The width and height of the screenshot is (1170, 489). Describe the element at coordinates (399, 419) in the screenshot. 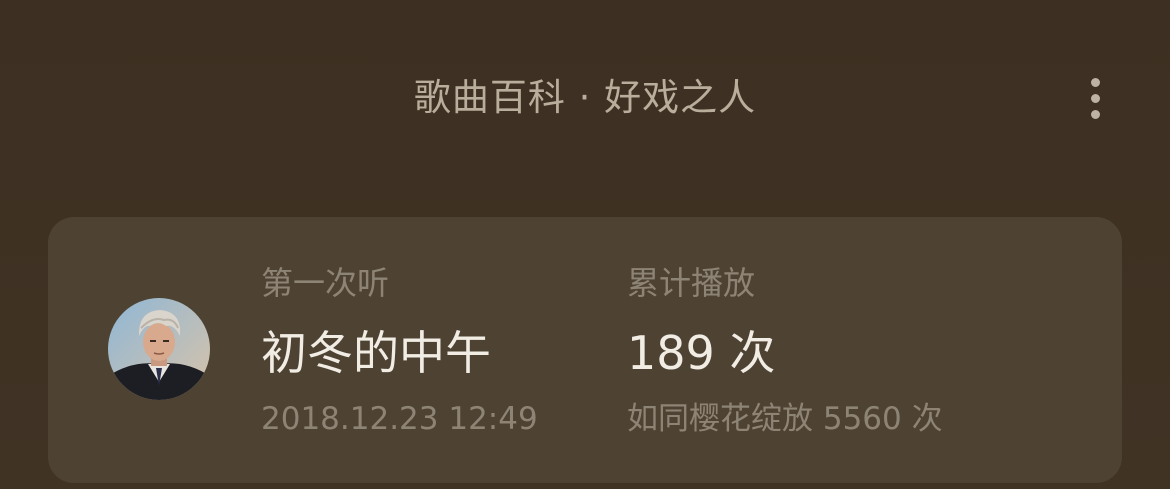

I see `first-listen-date: 2018.12.23 12:49` at that location.